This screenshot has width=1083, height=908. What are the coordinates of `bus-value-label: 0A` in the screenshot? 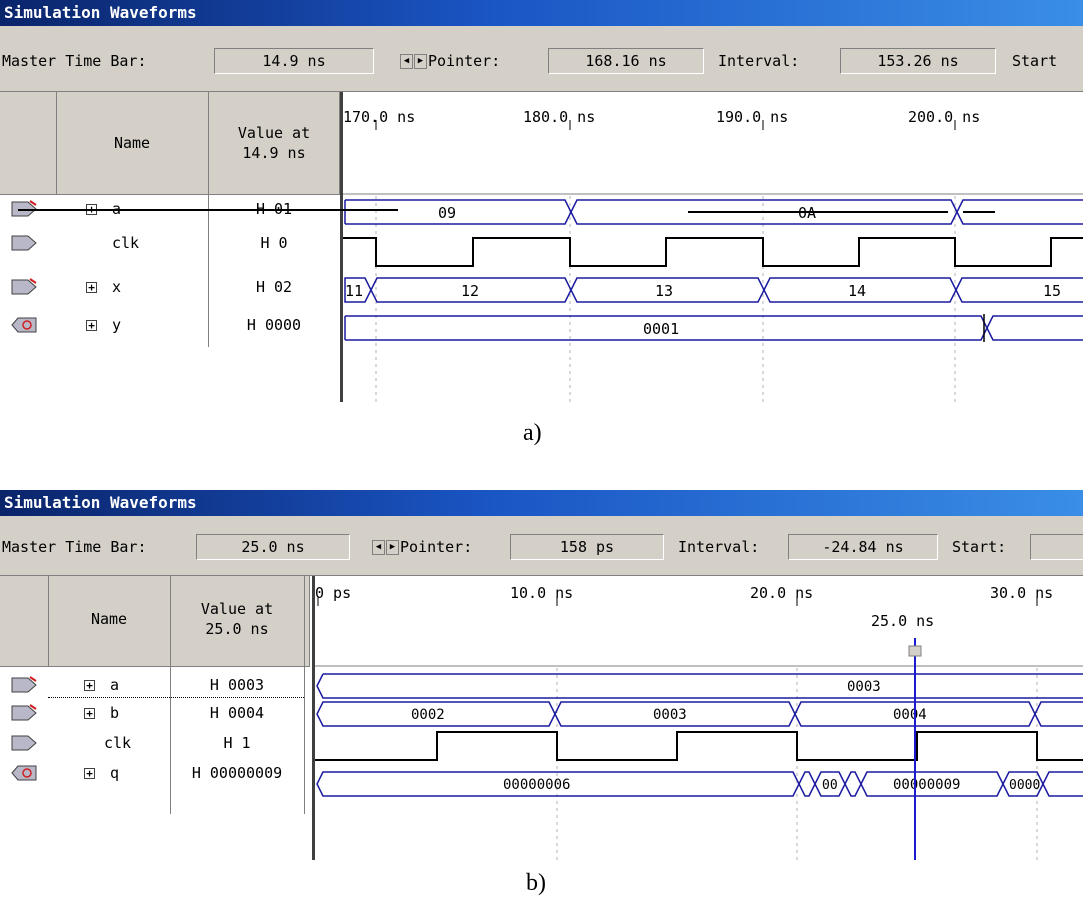 It's located at (807, 213).